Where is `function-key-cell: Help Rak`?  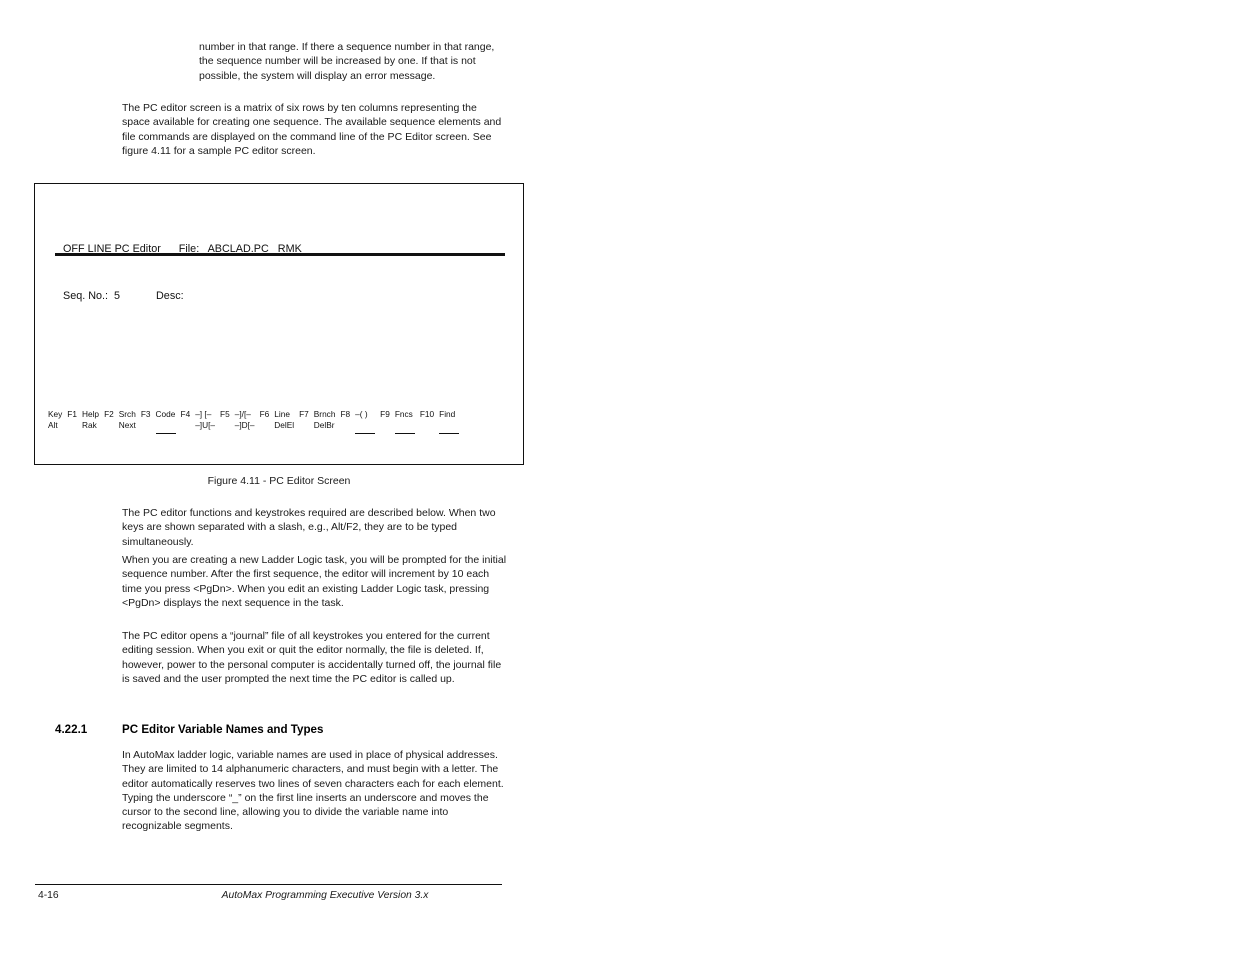 function-key-cell: Help Rak is located at coordinates (90, 419).